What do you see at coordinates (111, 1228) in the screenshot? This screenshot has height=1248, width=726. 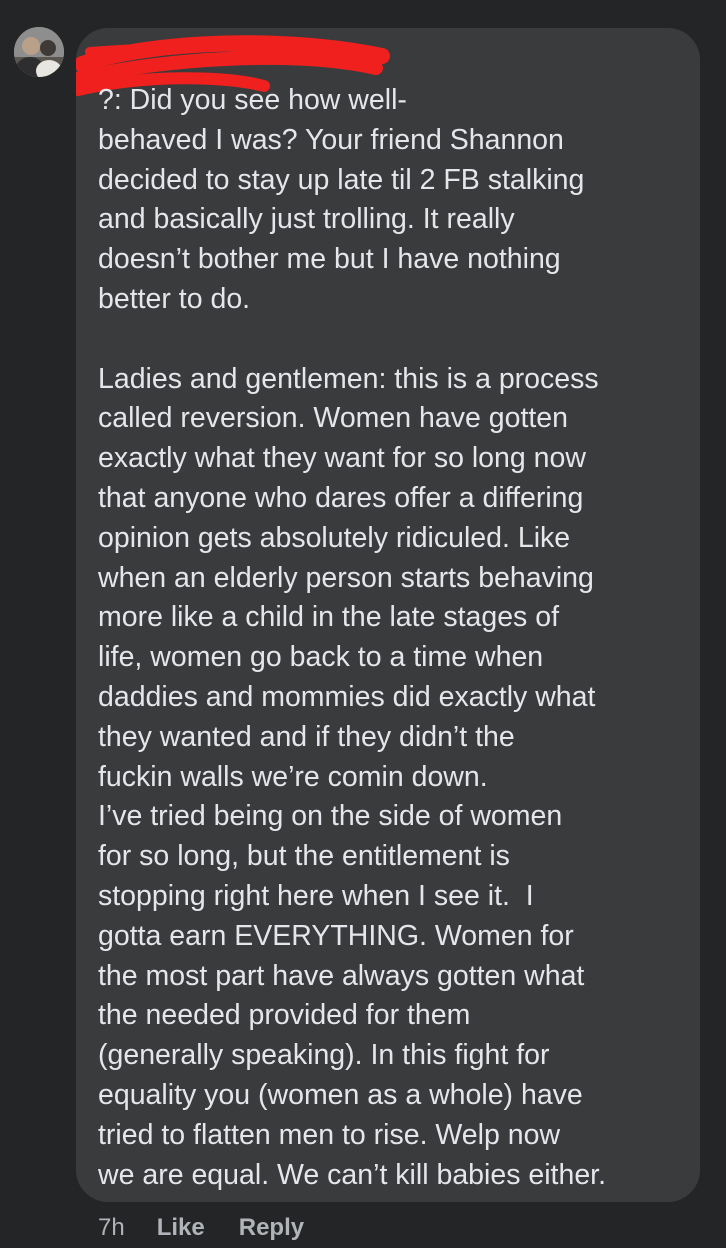 I see `comment-timestamp: 7h` at bounding box center [111, 1228].